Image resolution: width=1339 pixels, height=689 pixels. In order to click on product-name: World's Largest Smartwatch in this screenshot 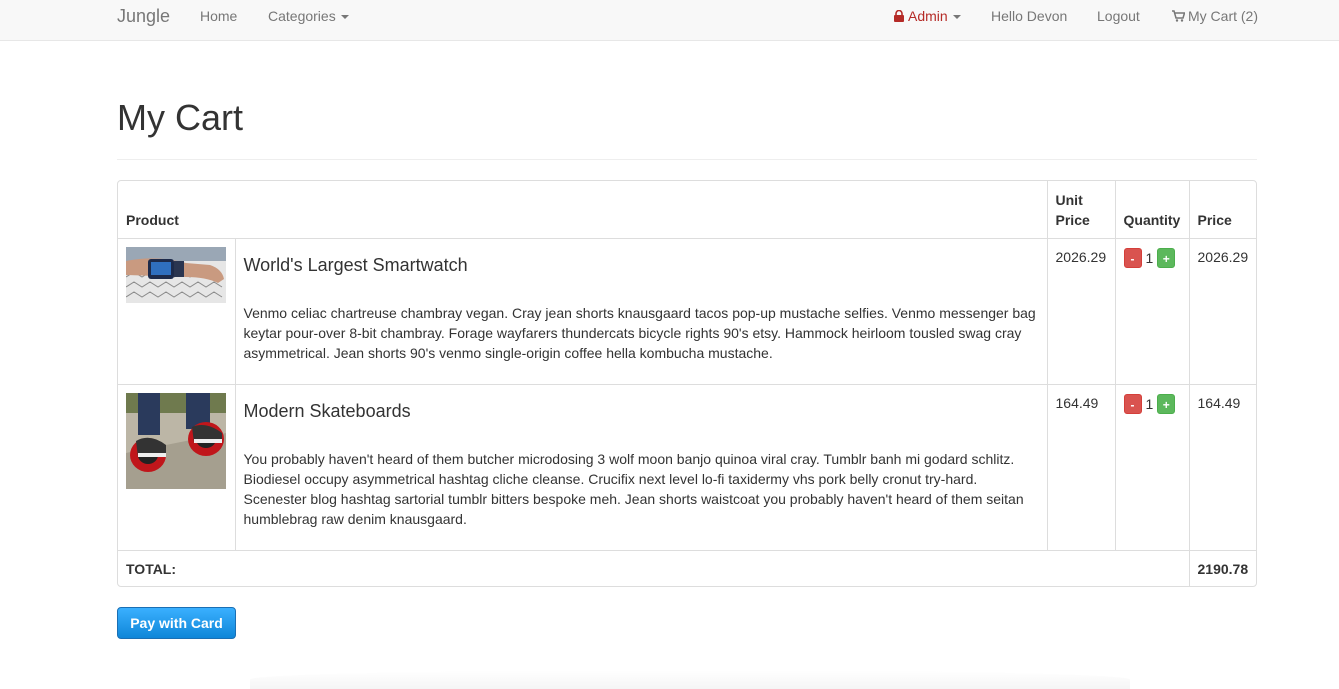, I will do `click(355, 264)`.